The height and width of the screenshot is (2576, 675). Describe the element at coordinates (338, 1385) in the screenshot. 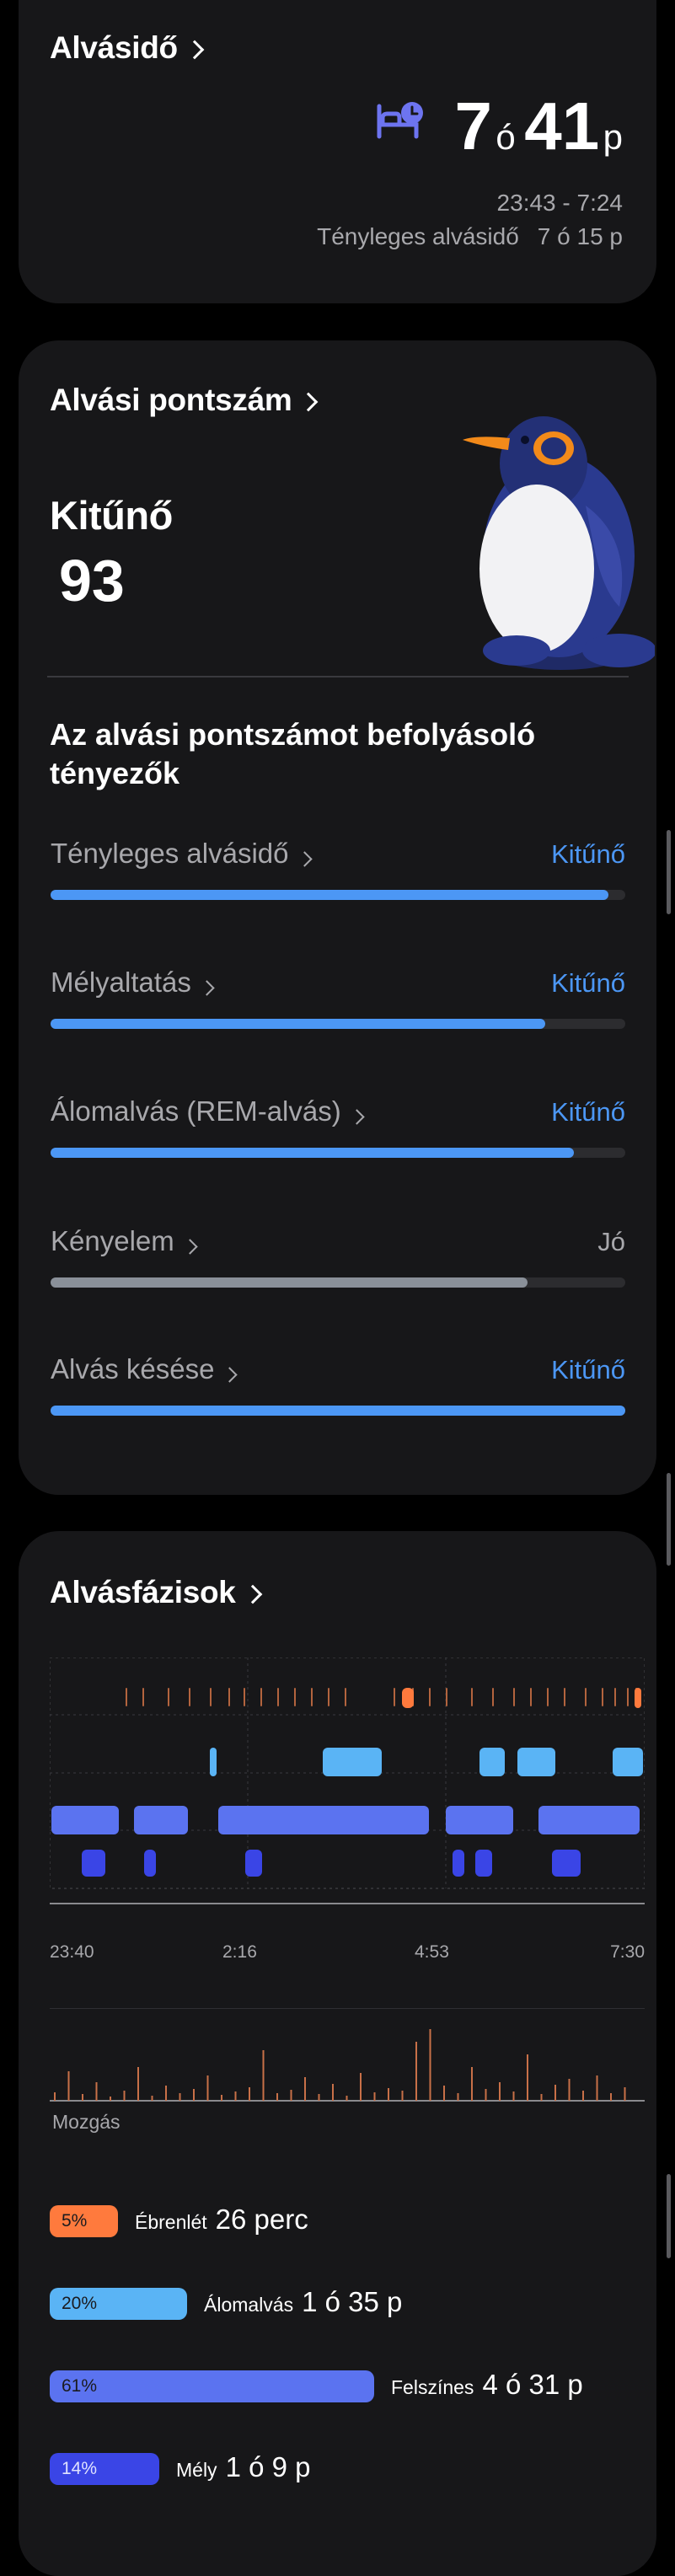

I see `factor-sleep-latency: Alvás késése Kitűnő` at that location.